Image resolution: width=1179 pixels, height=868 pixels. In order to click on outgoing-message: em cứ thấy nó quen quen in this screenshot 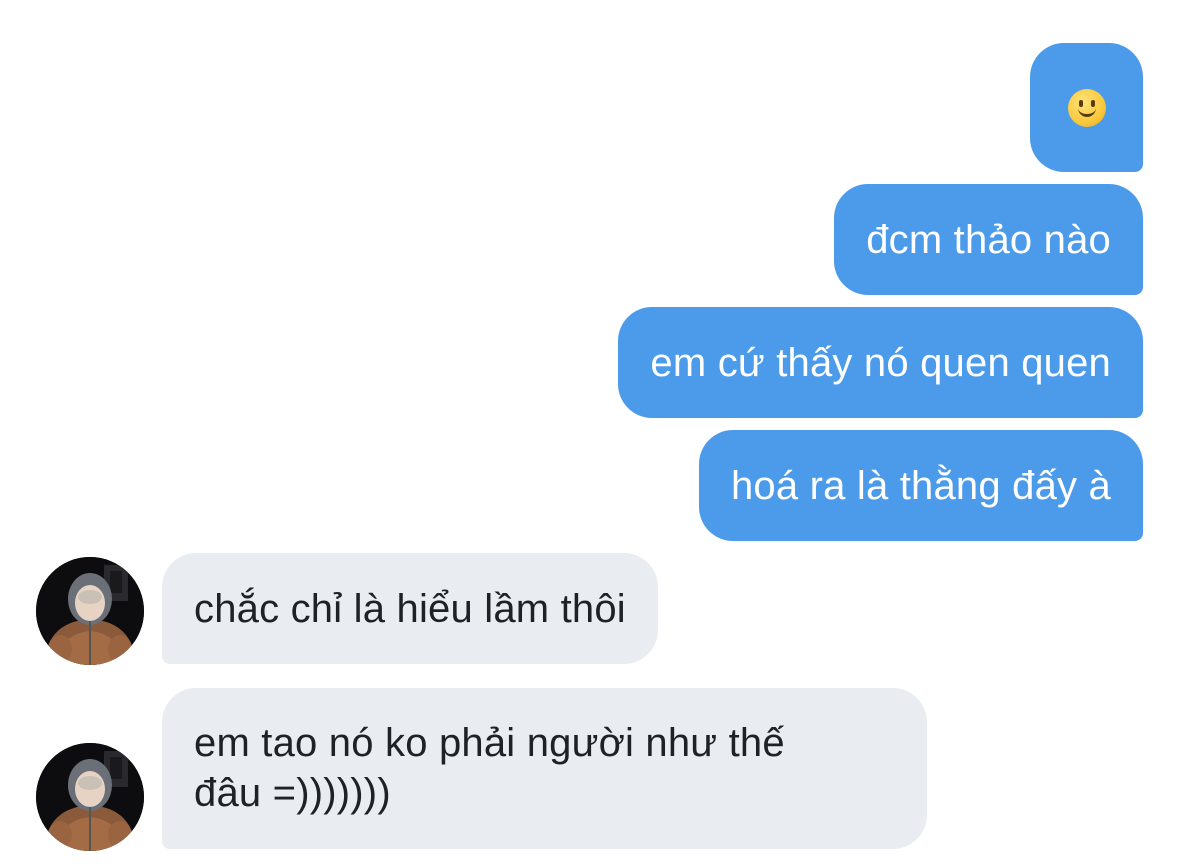, I will do `click(880, 362)`.